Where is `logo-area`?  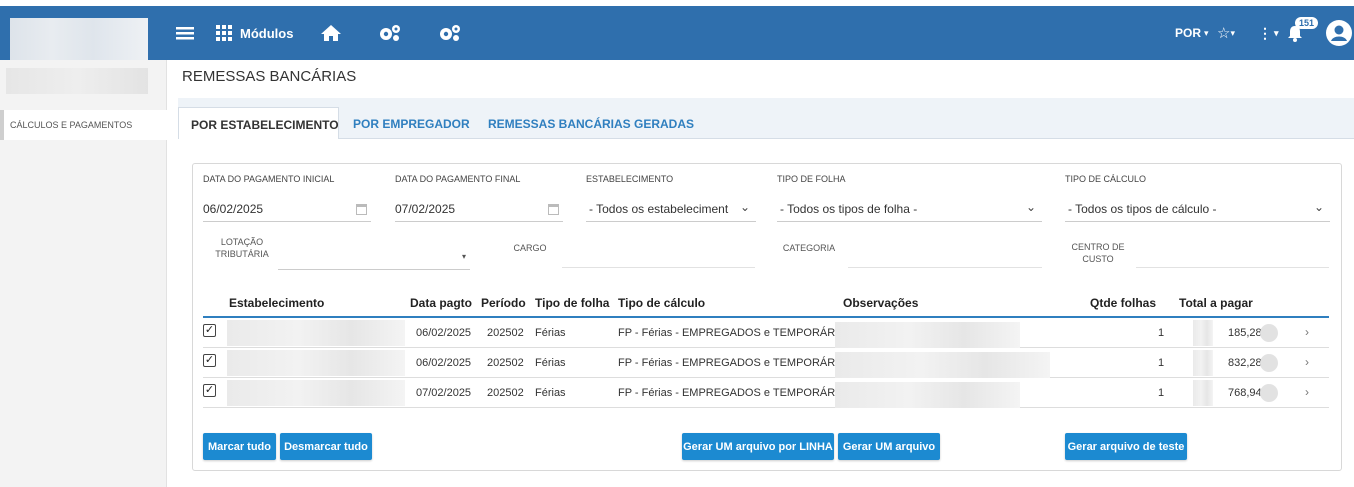
logo-area is located at coordinates (80, 34).